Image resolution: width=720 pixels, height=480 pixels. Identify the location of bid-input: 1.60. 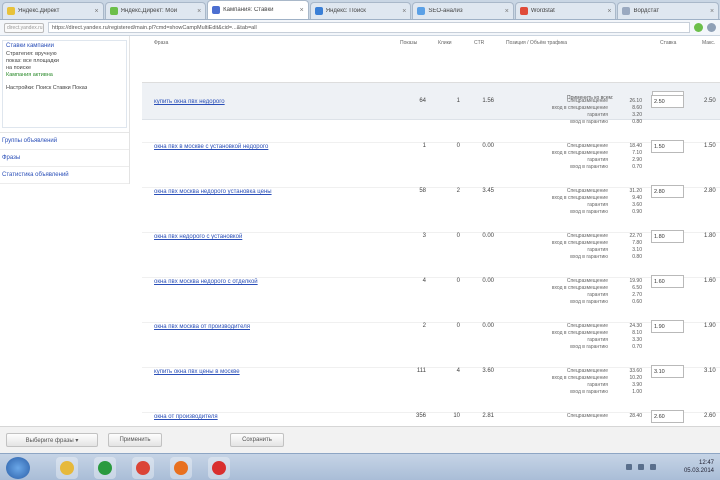
(667, 281).